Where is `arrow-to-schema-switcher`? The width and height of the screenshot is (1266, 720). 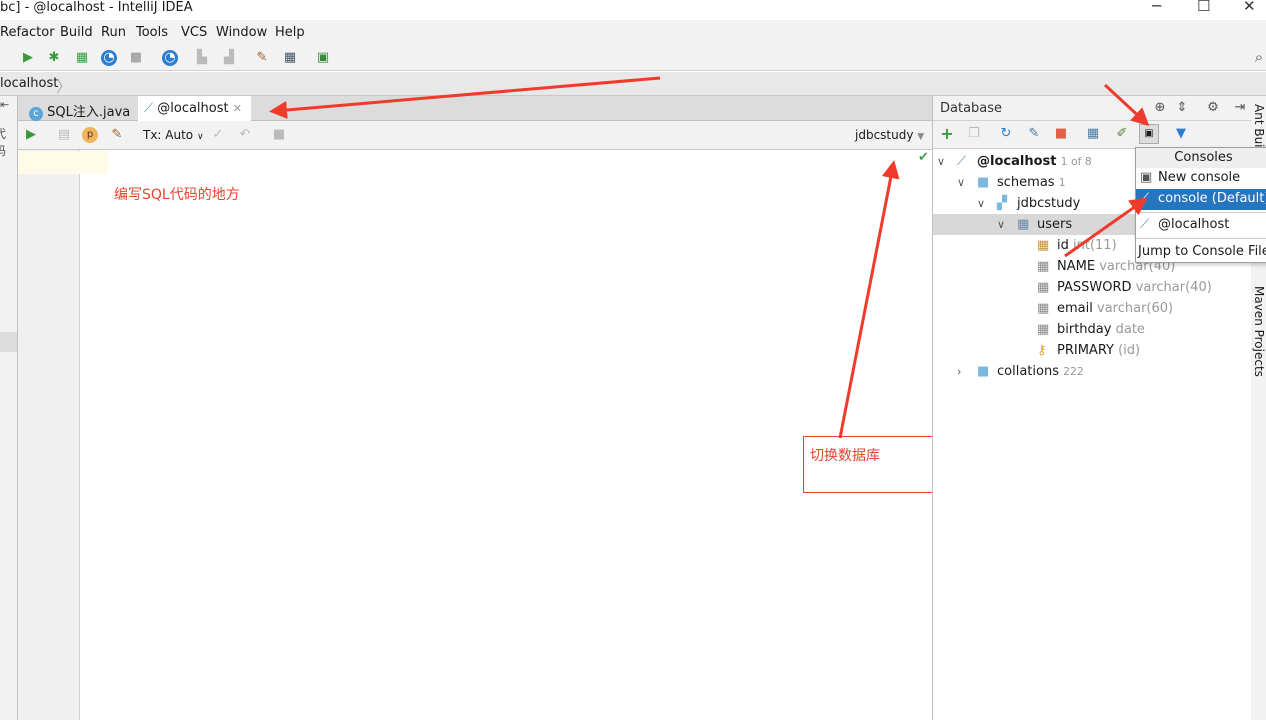 arrow-to-schema-switcher is located at coordinates (869, 299).